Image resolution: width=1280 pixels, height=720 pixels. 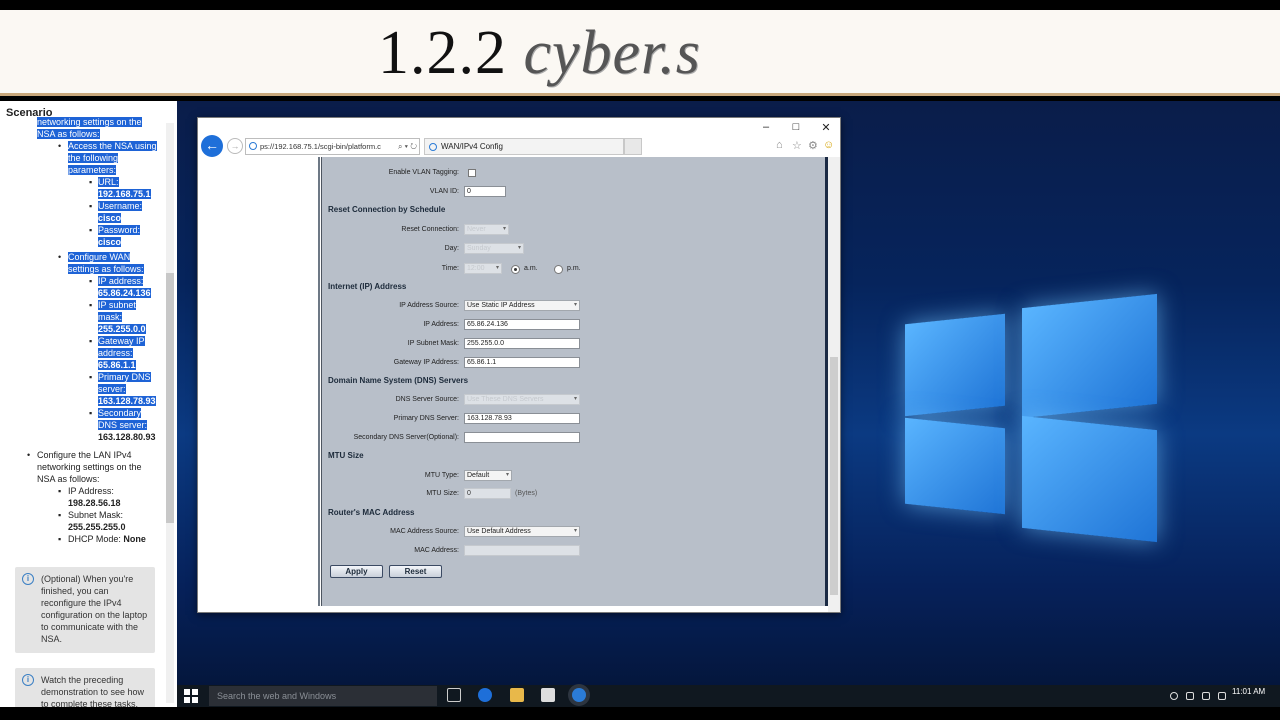 I want to click on day-value: Sunday, so click(x=479, y=248).